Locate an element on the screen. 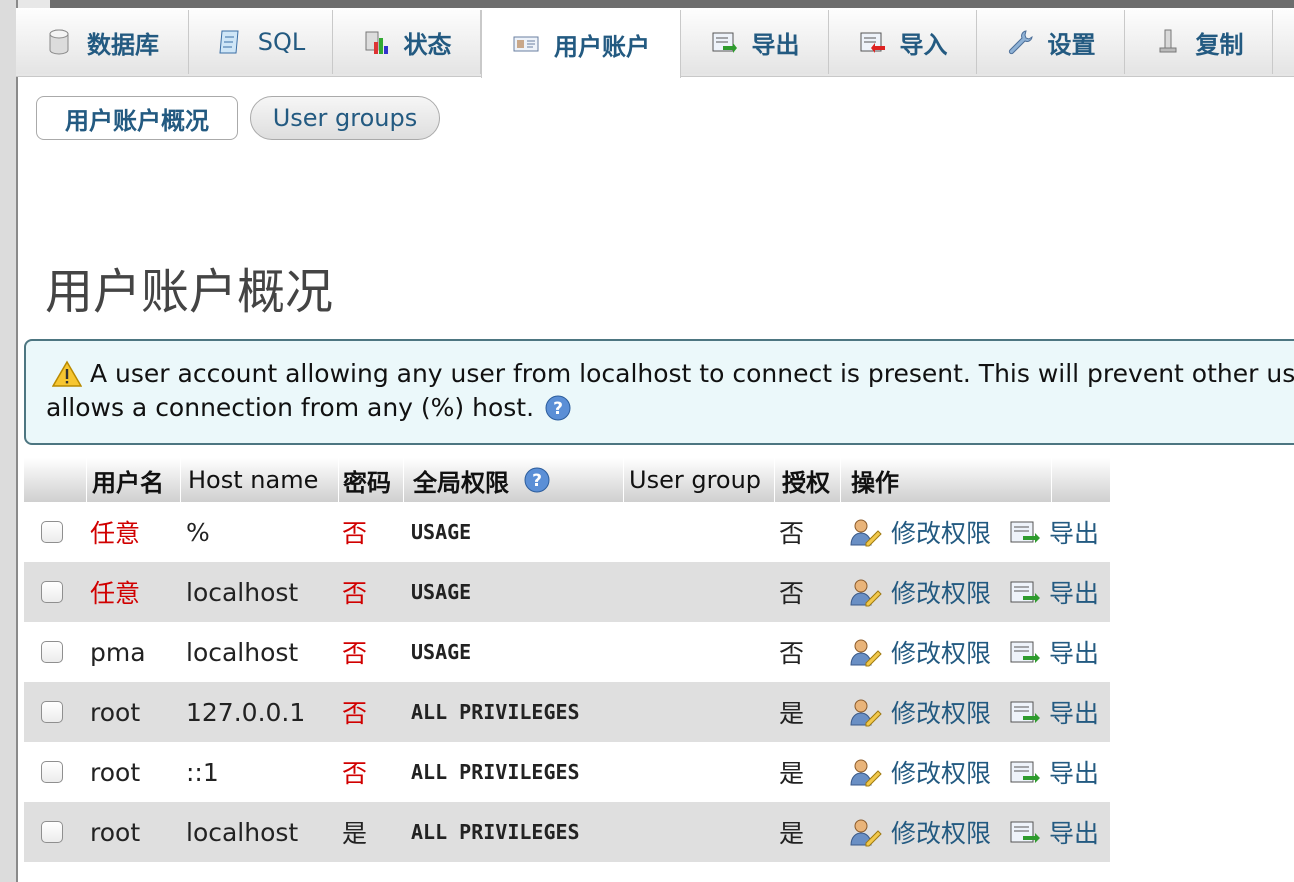 The image size is (1294, 882). cell-hostname: 127.0.0.1 is located at coordinates (246, 712).